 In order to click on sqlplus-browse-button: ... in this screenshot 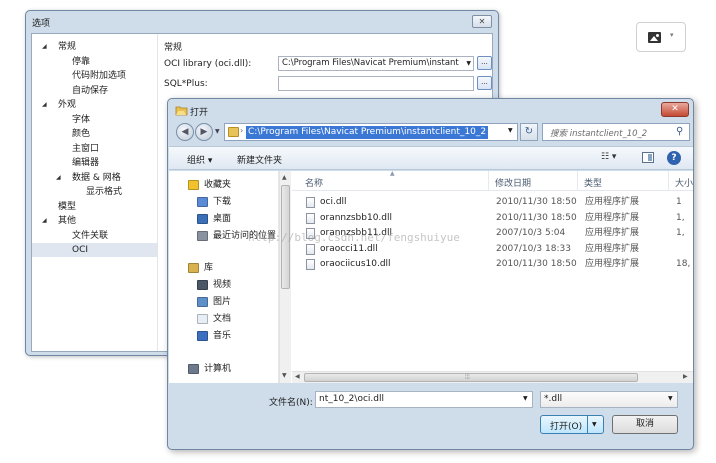, I will do `click(484, 83)`.